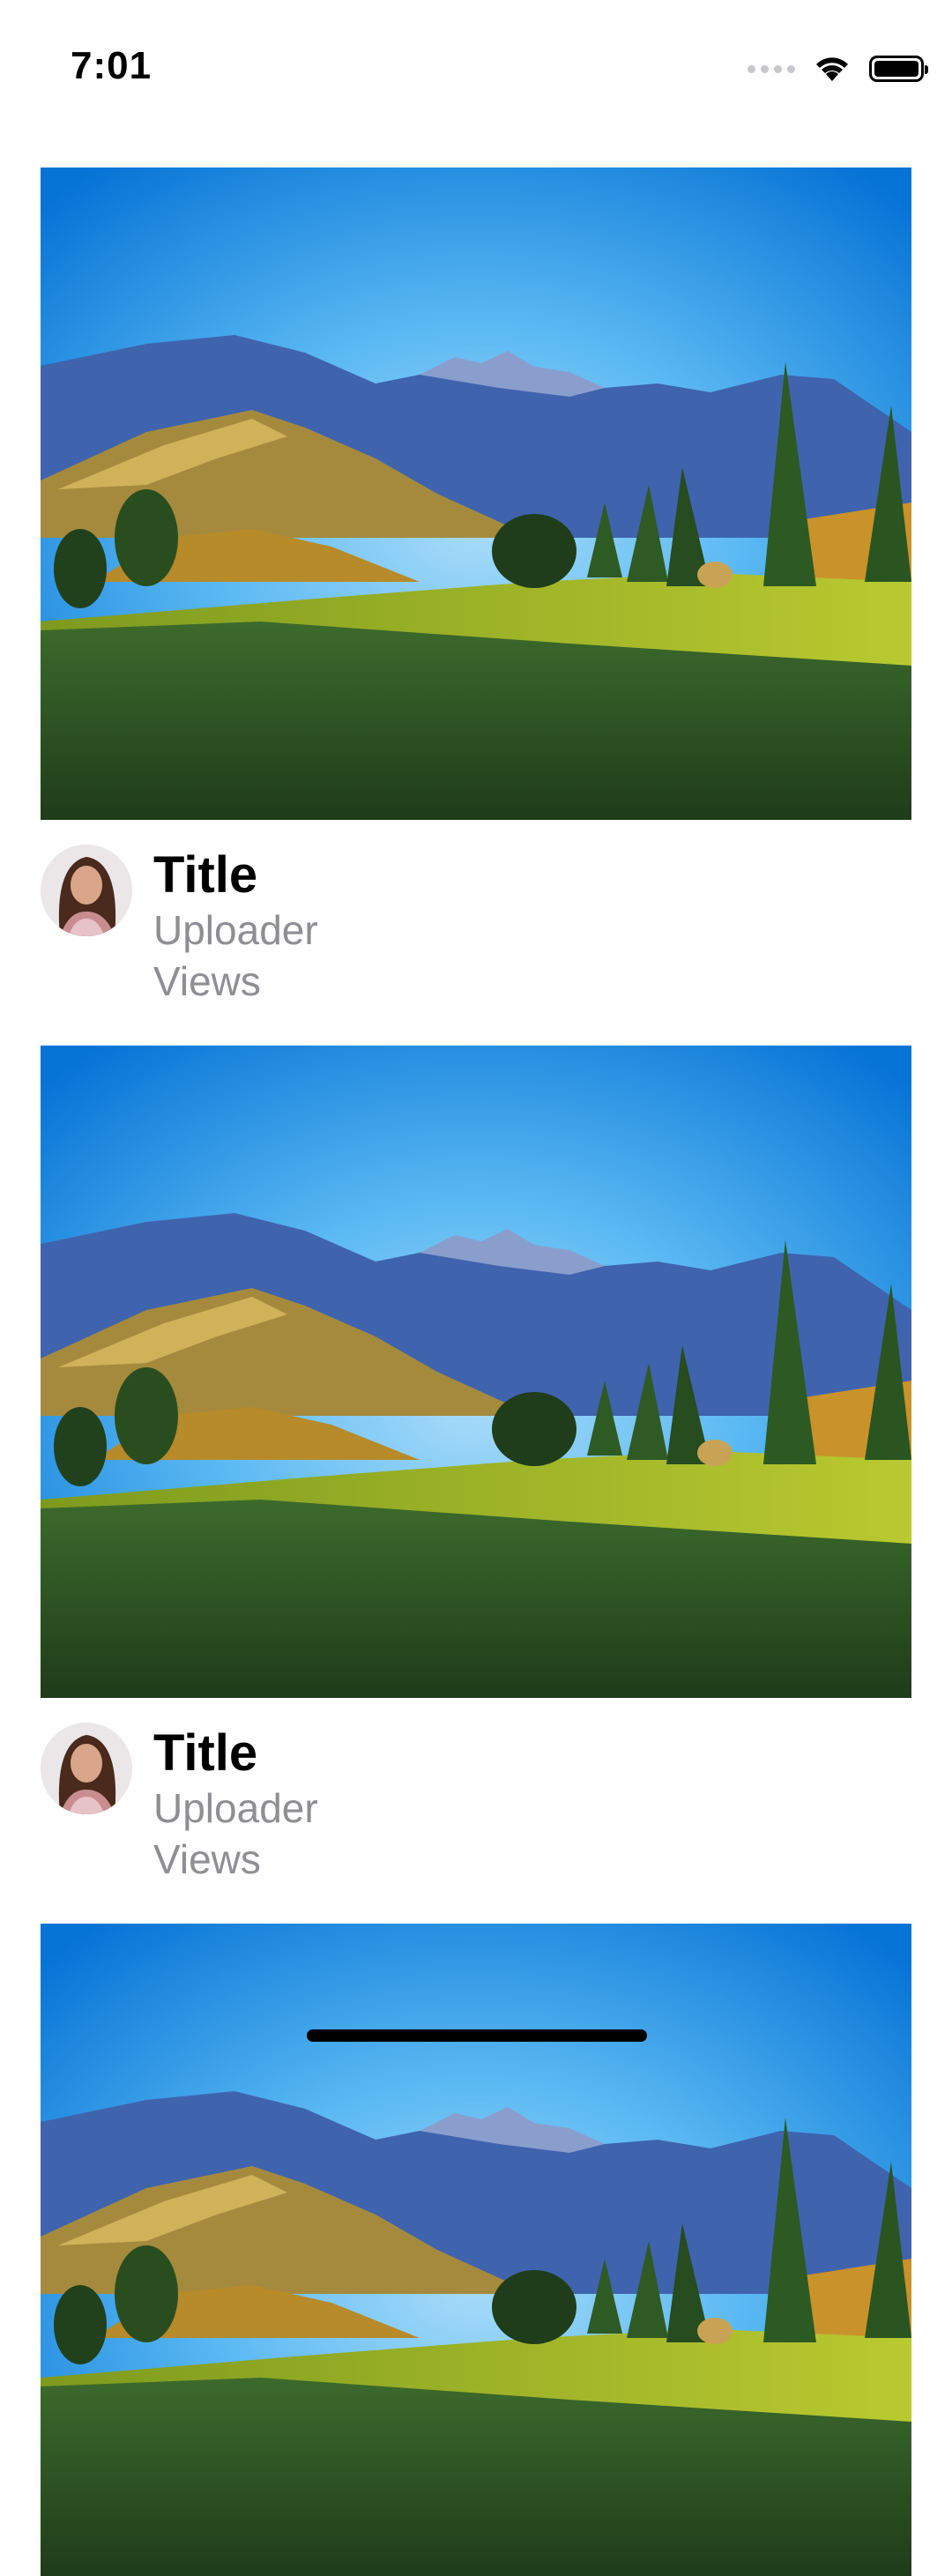  I want to click on wifi-icon, so click(832, 69).